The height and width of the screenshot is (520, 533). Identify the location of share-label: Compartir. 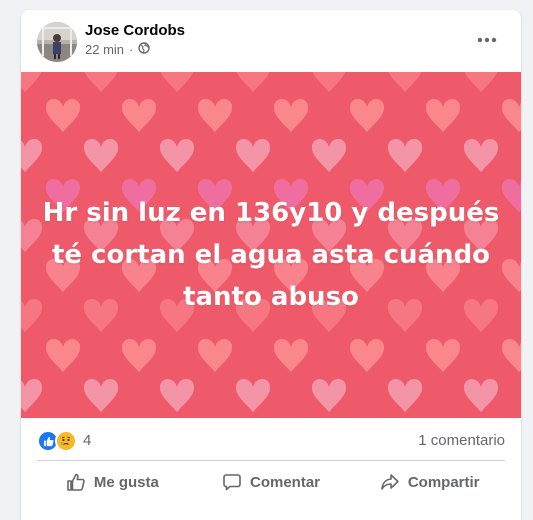
(443, 482).